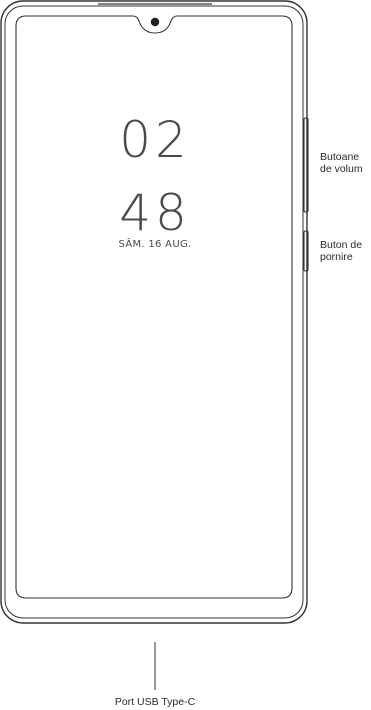 This screenshot has width=371, height=710. What do you see at coordinates (155, 22) in the screenshot?
I see `front-camera-icon` at bounding box center [155, 22].